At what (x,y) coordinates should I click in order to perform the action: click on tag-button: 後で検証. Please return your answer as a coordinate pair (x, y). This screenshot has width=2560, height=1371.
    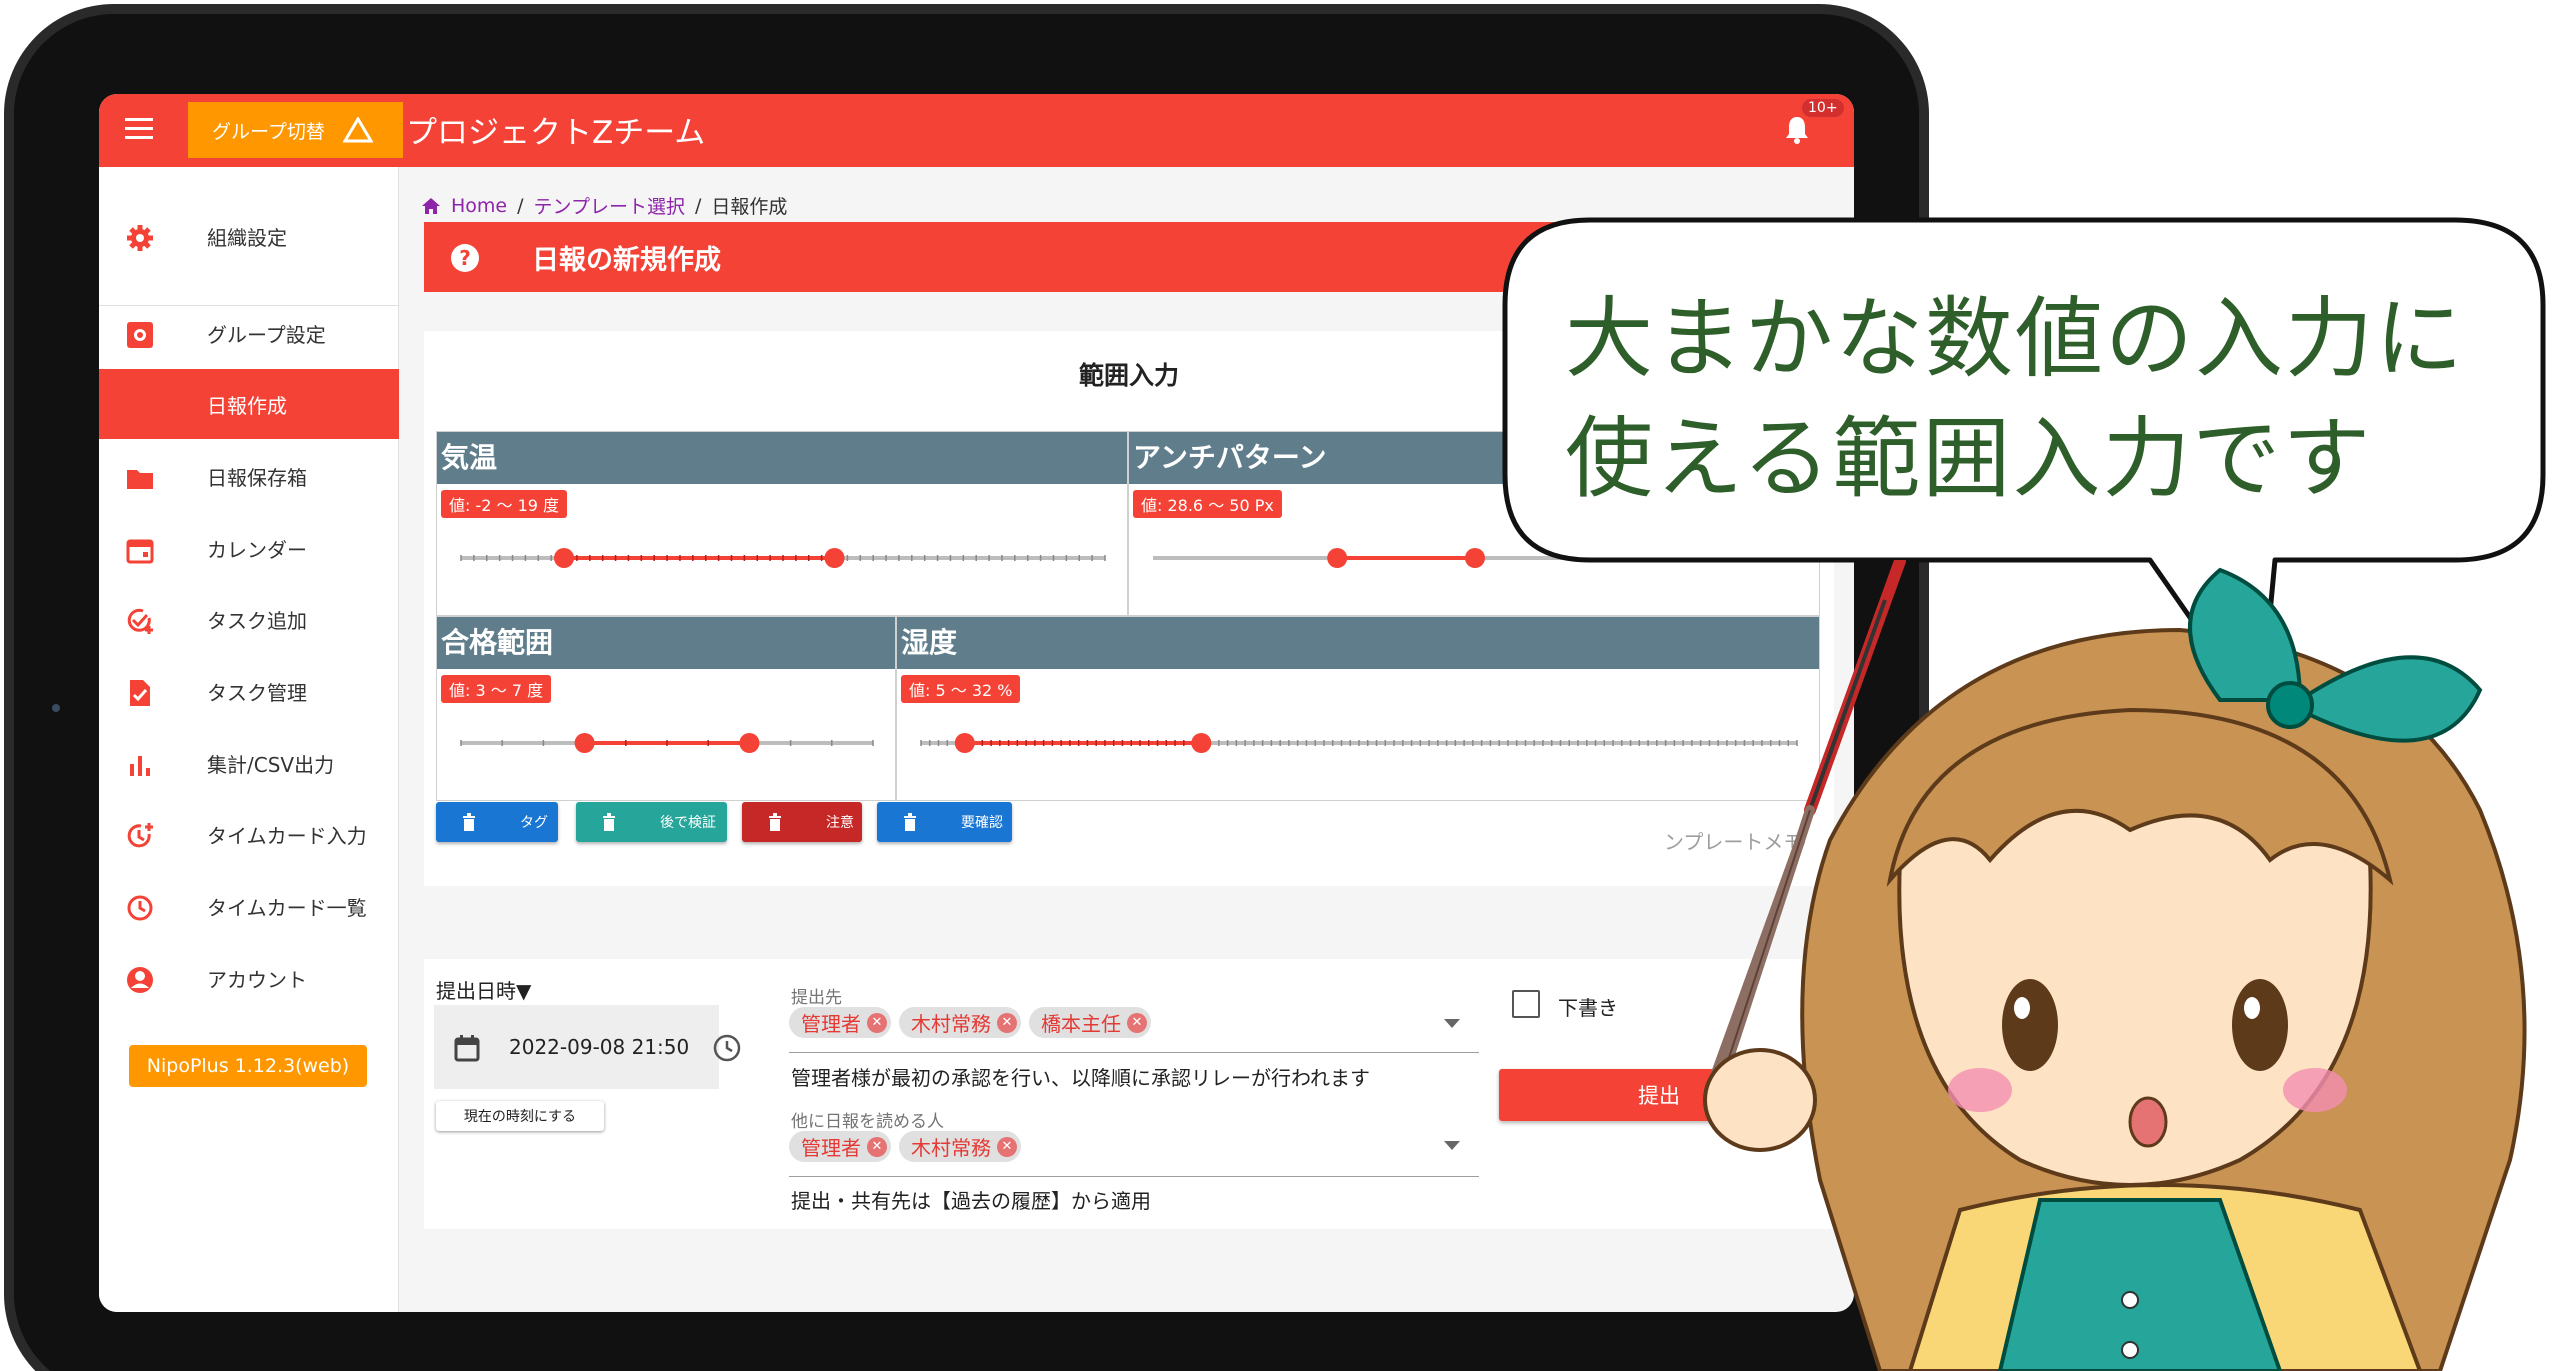
    Looking at the image, I should click on (651, 822).